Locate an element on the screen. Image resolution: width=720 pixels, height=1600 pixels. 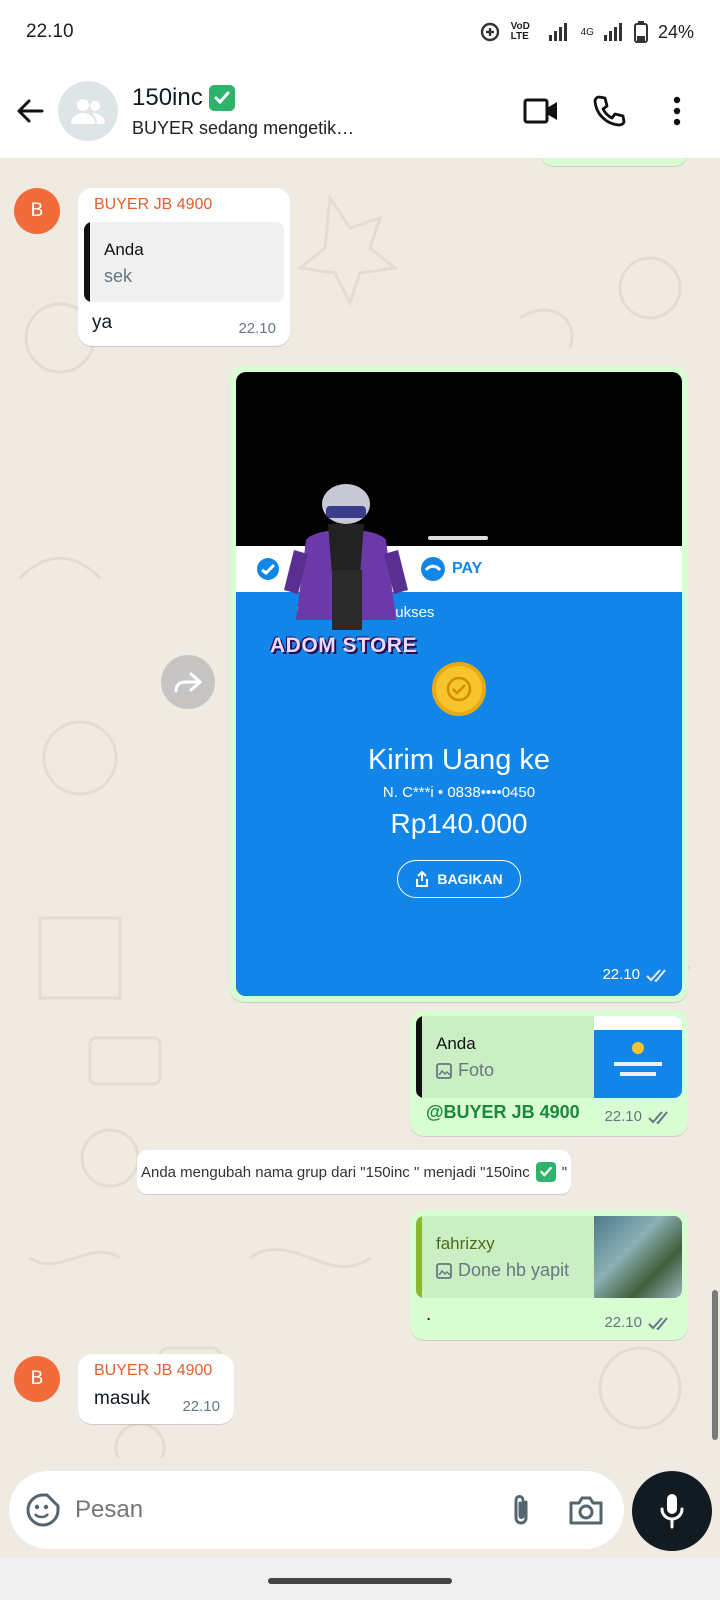
sticker-emoji-icon is located at coordinates (43, 1510).